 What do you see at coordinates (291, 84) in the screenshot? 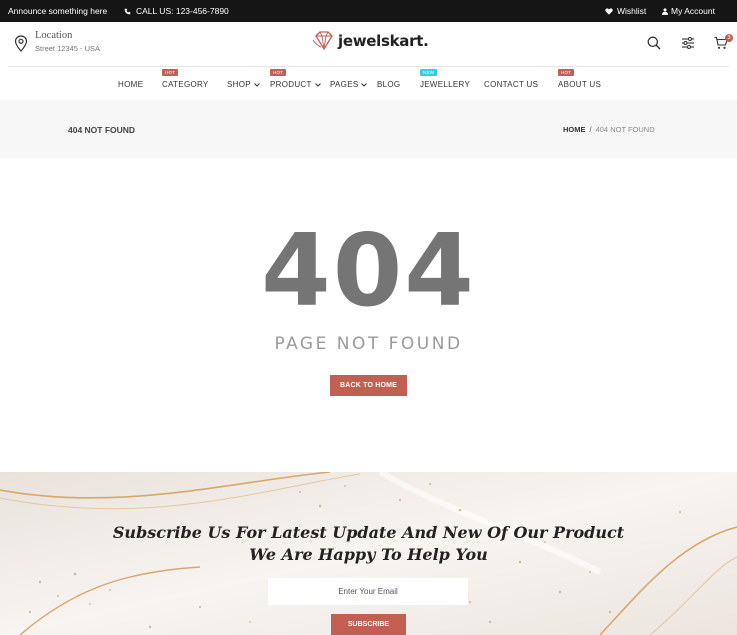
I see `nav-item-label: PRODUCT` at bounding box center [291, 84].